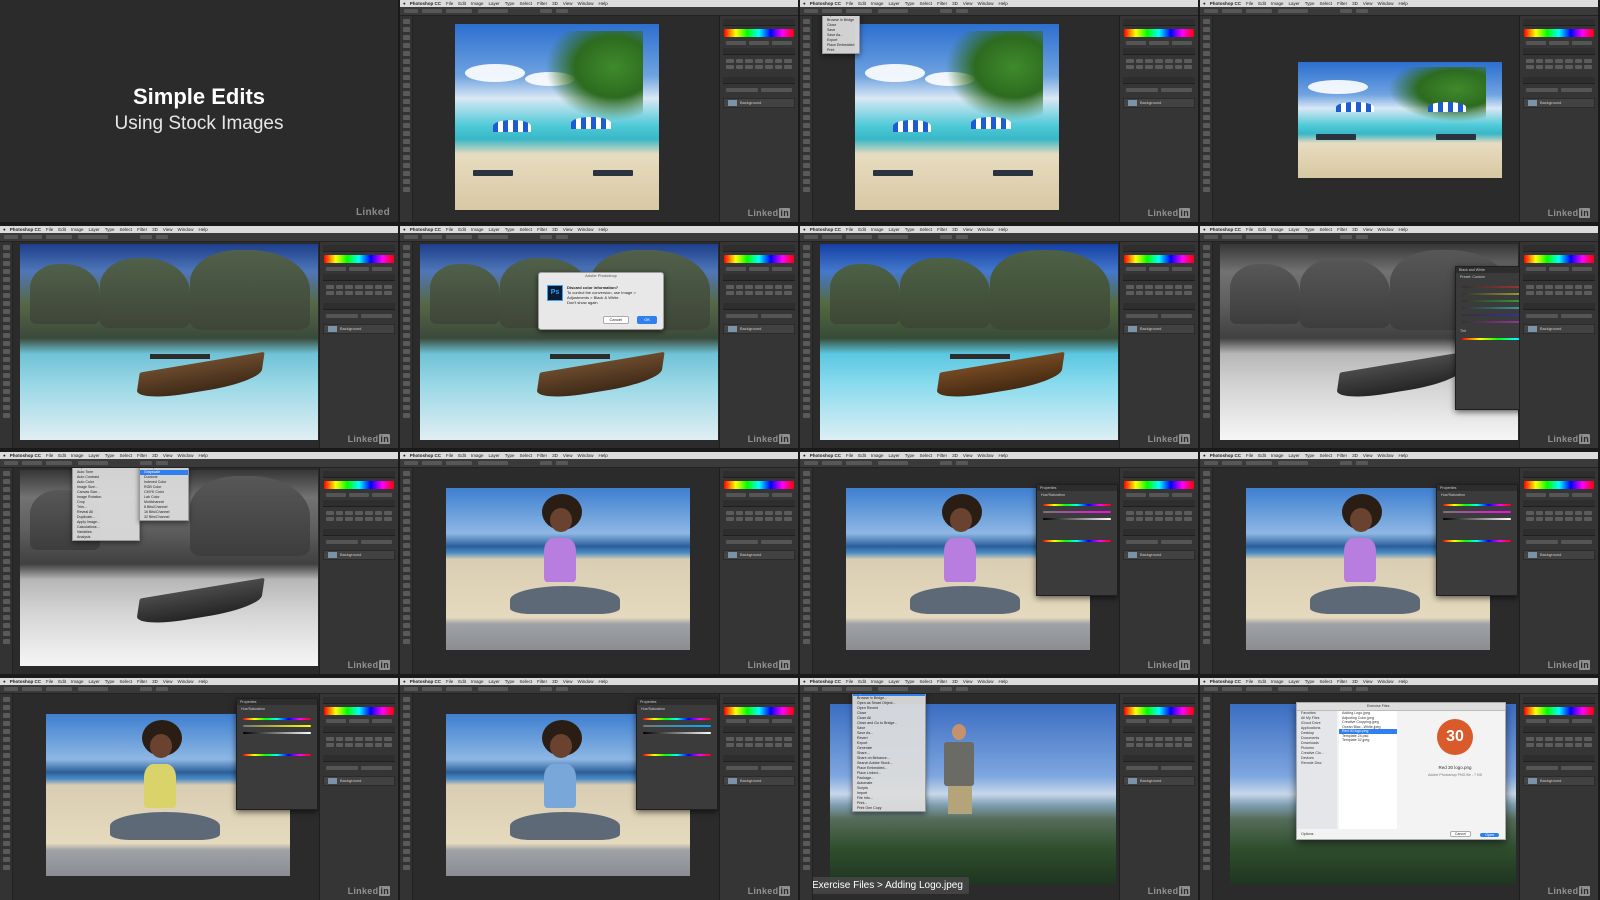 This screenshot has height=900, width=1600. Describe the element at coordinates (1326, 455) in the screenshot. I see `menu-item-select: Select` at that location.